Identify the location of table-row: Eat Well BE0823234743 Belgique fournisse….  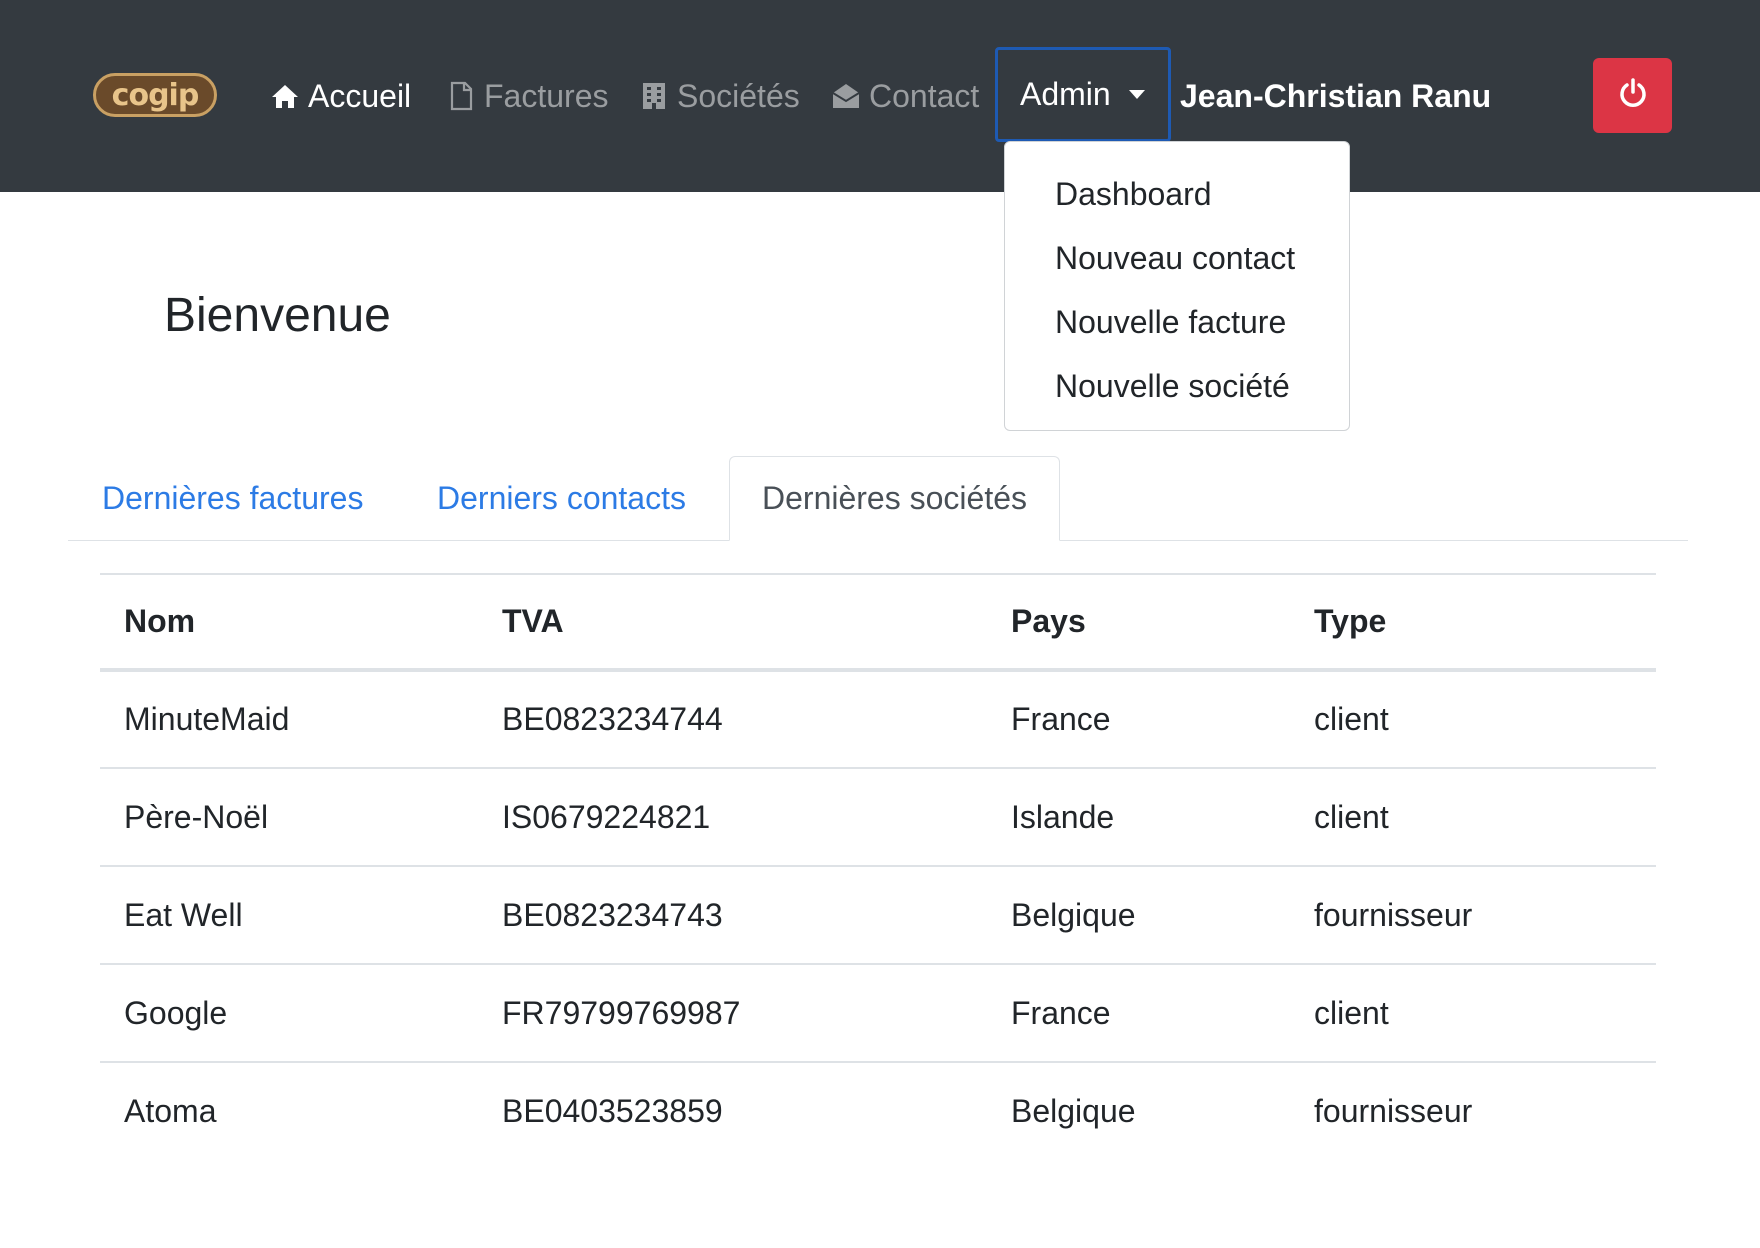
(878, 915).